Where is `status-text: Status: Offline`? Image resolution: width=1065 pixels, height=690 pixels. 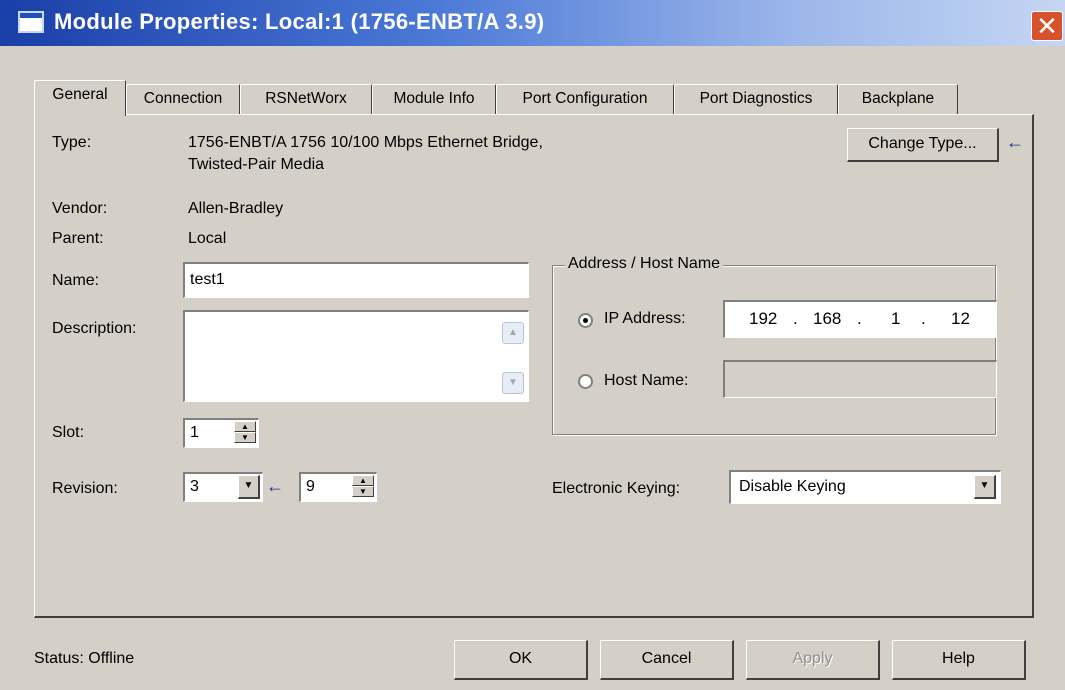
status-text: Status: Offline is located at coordinates (84, 658).